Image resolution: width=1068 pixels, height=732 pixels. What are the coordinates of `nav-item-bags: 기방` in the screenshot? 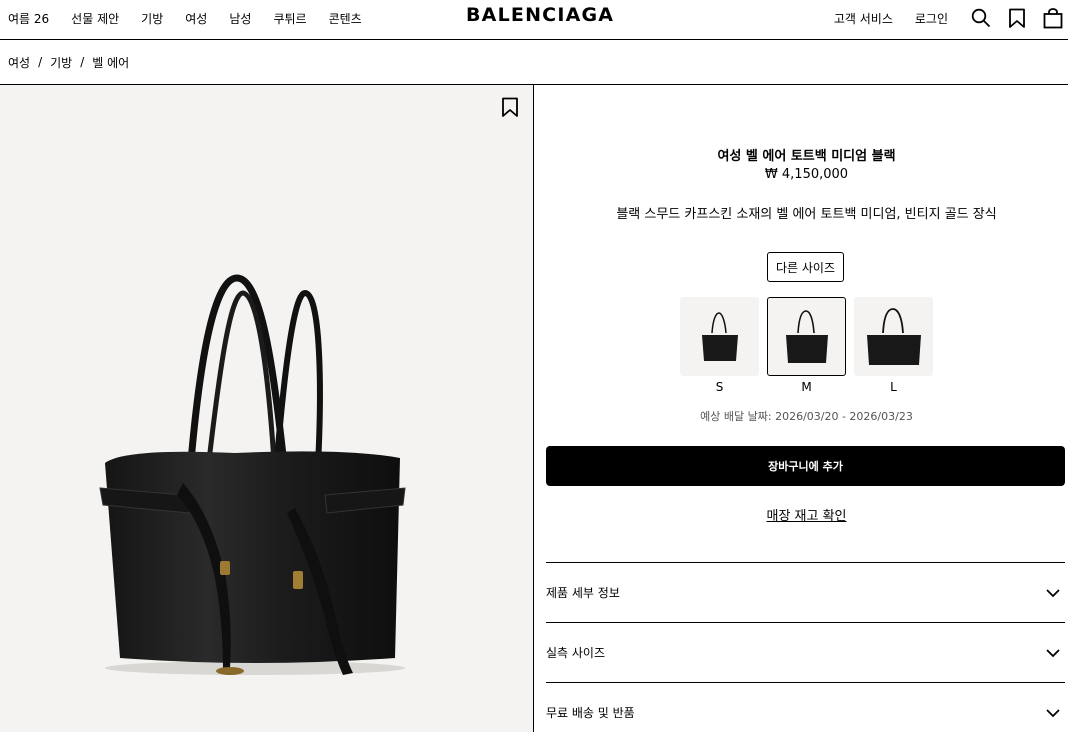 It's located at (152, 18).